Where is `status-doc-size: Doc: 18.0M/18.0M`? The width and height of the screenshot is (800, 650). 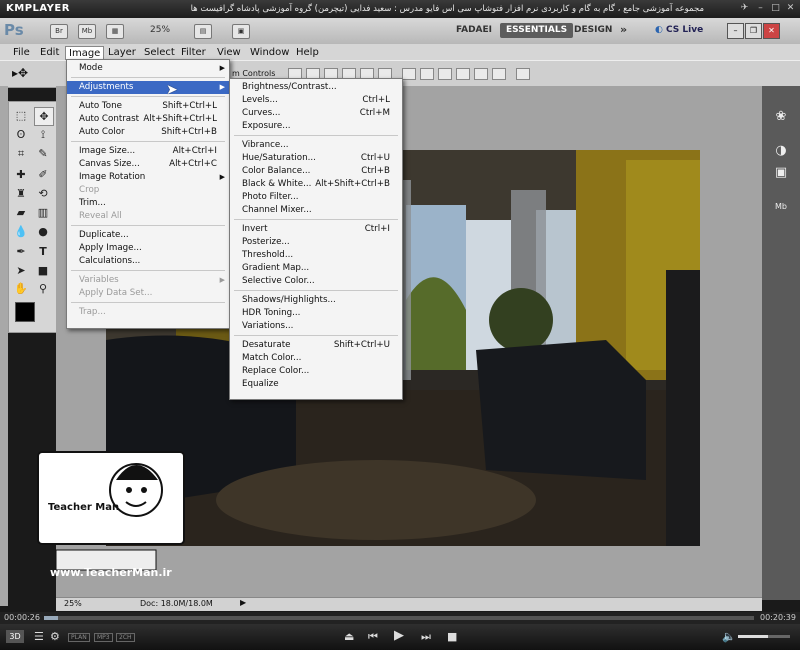 status-doc-size: Doc: 18.0M/18.0M is located at coordinates (176, 603).